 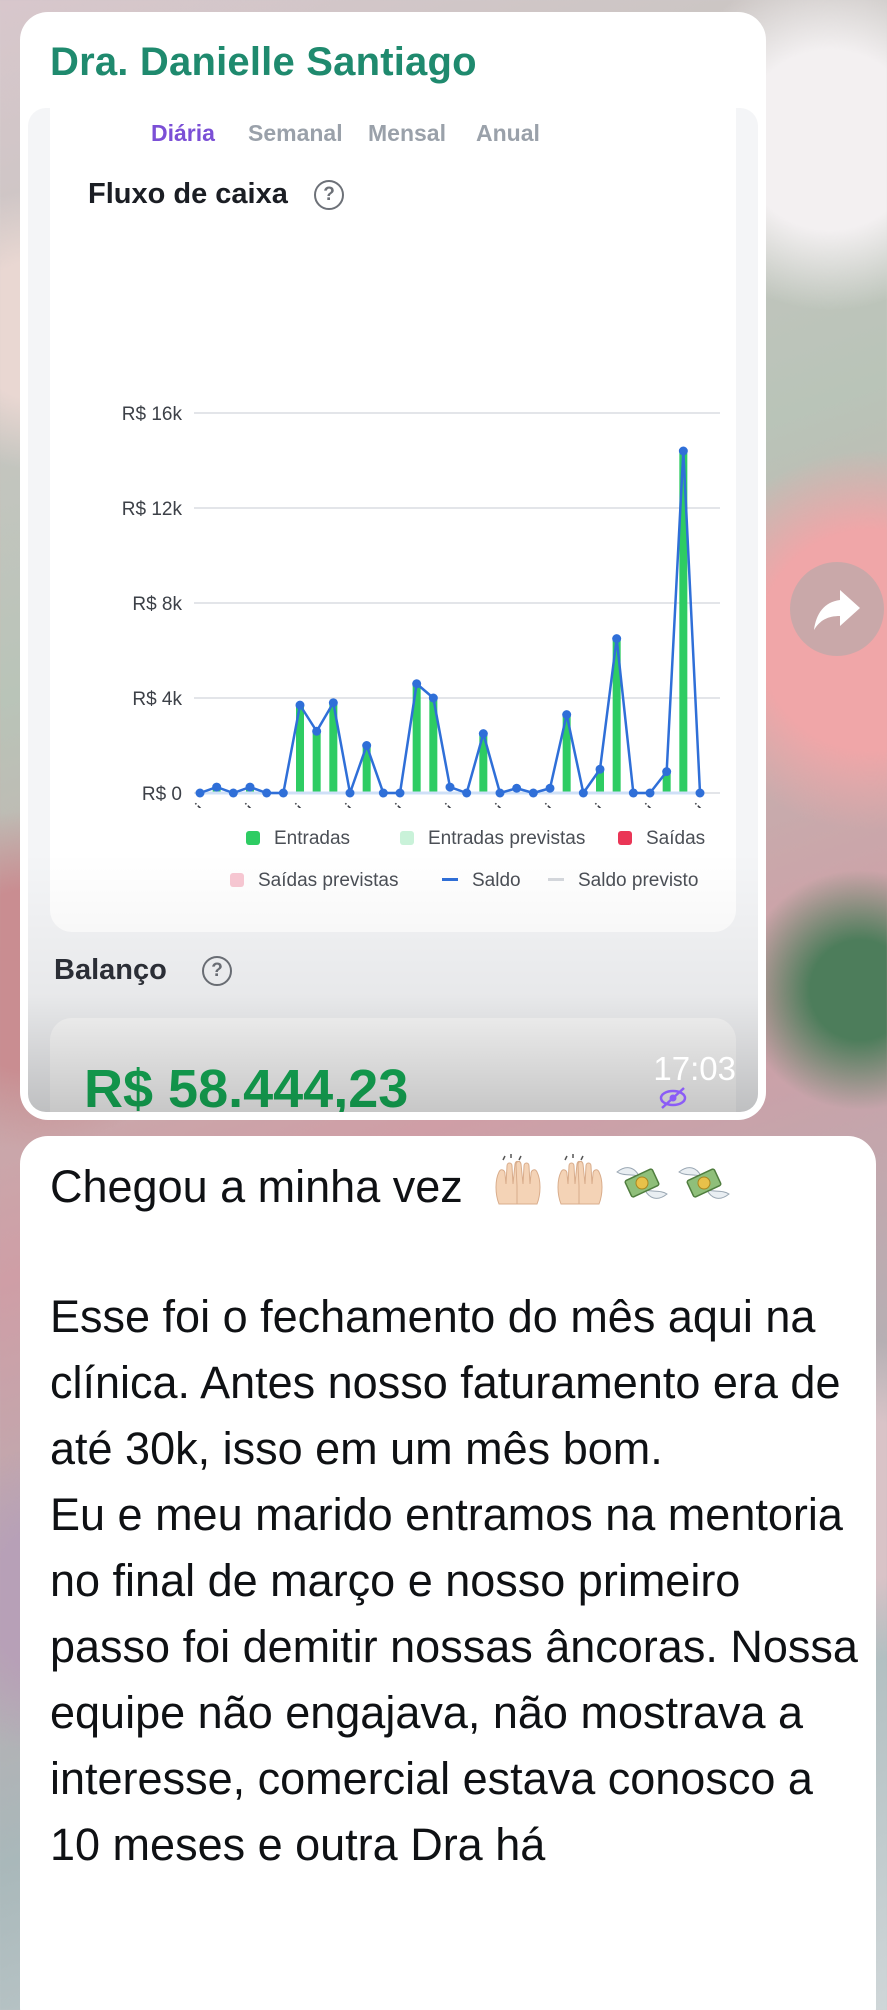 I want to click on x-tick-label: 19 Mai, so click(x=482, y=804).